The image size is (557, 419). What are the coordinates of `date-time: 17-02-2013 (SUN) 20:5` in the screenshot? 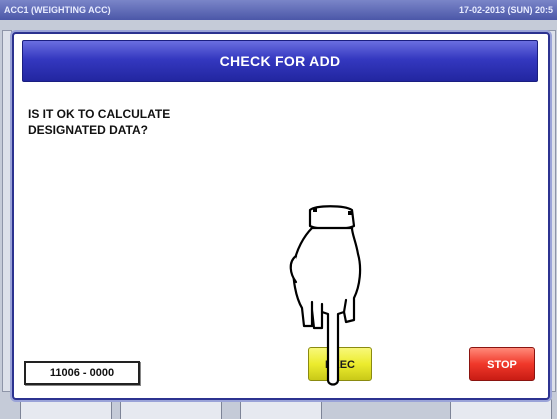 It's located at (505, 10).